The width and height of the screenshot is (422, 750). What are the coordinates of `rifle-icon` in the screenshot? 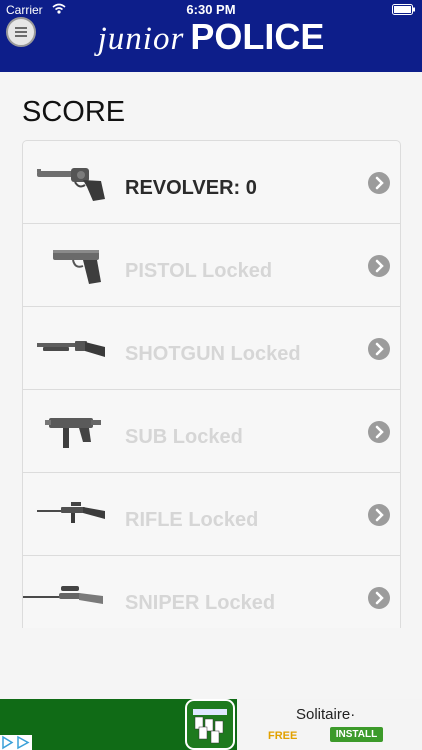 It's located at (71, 512).